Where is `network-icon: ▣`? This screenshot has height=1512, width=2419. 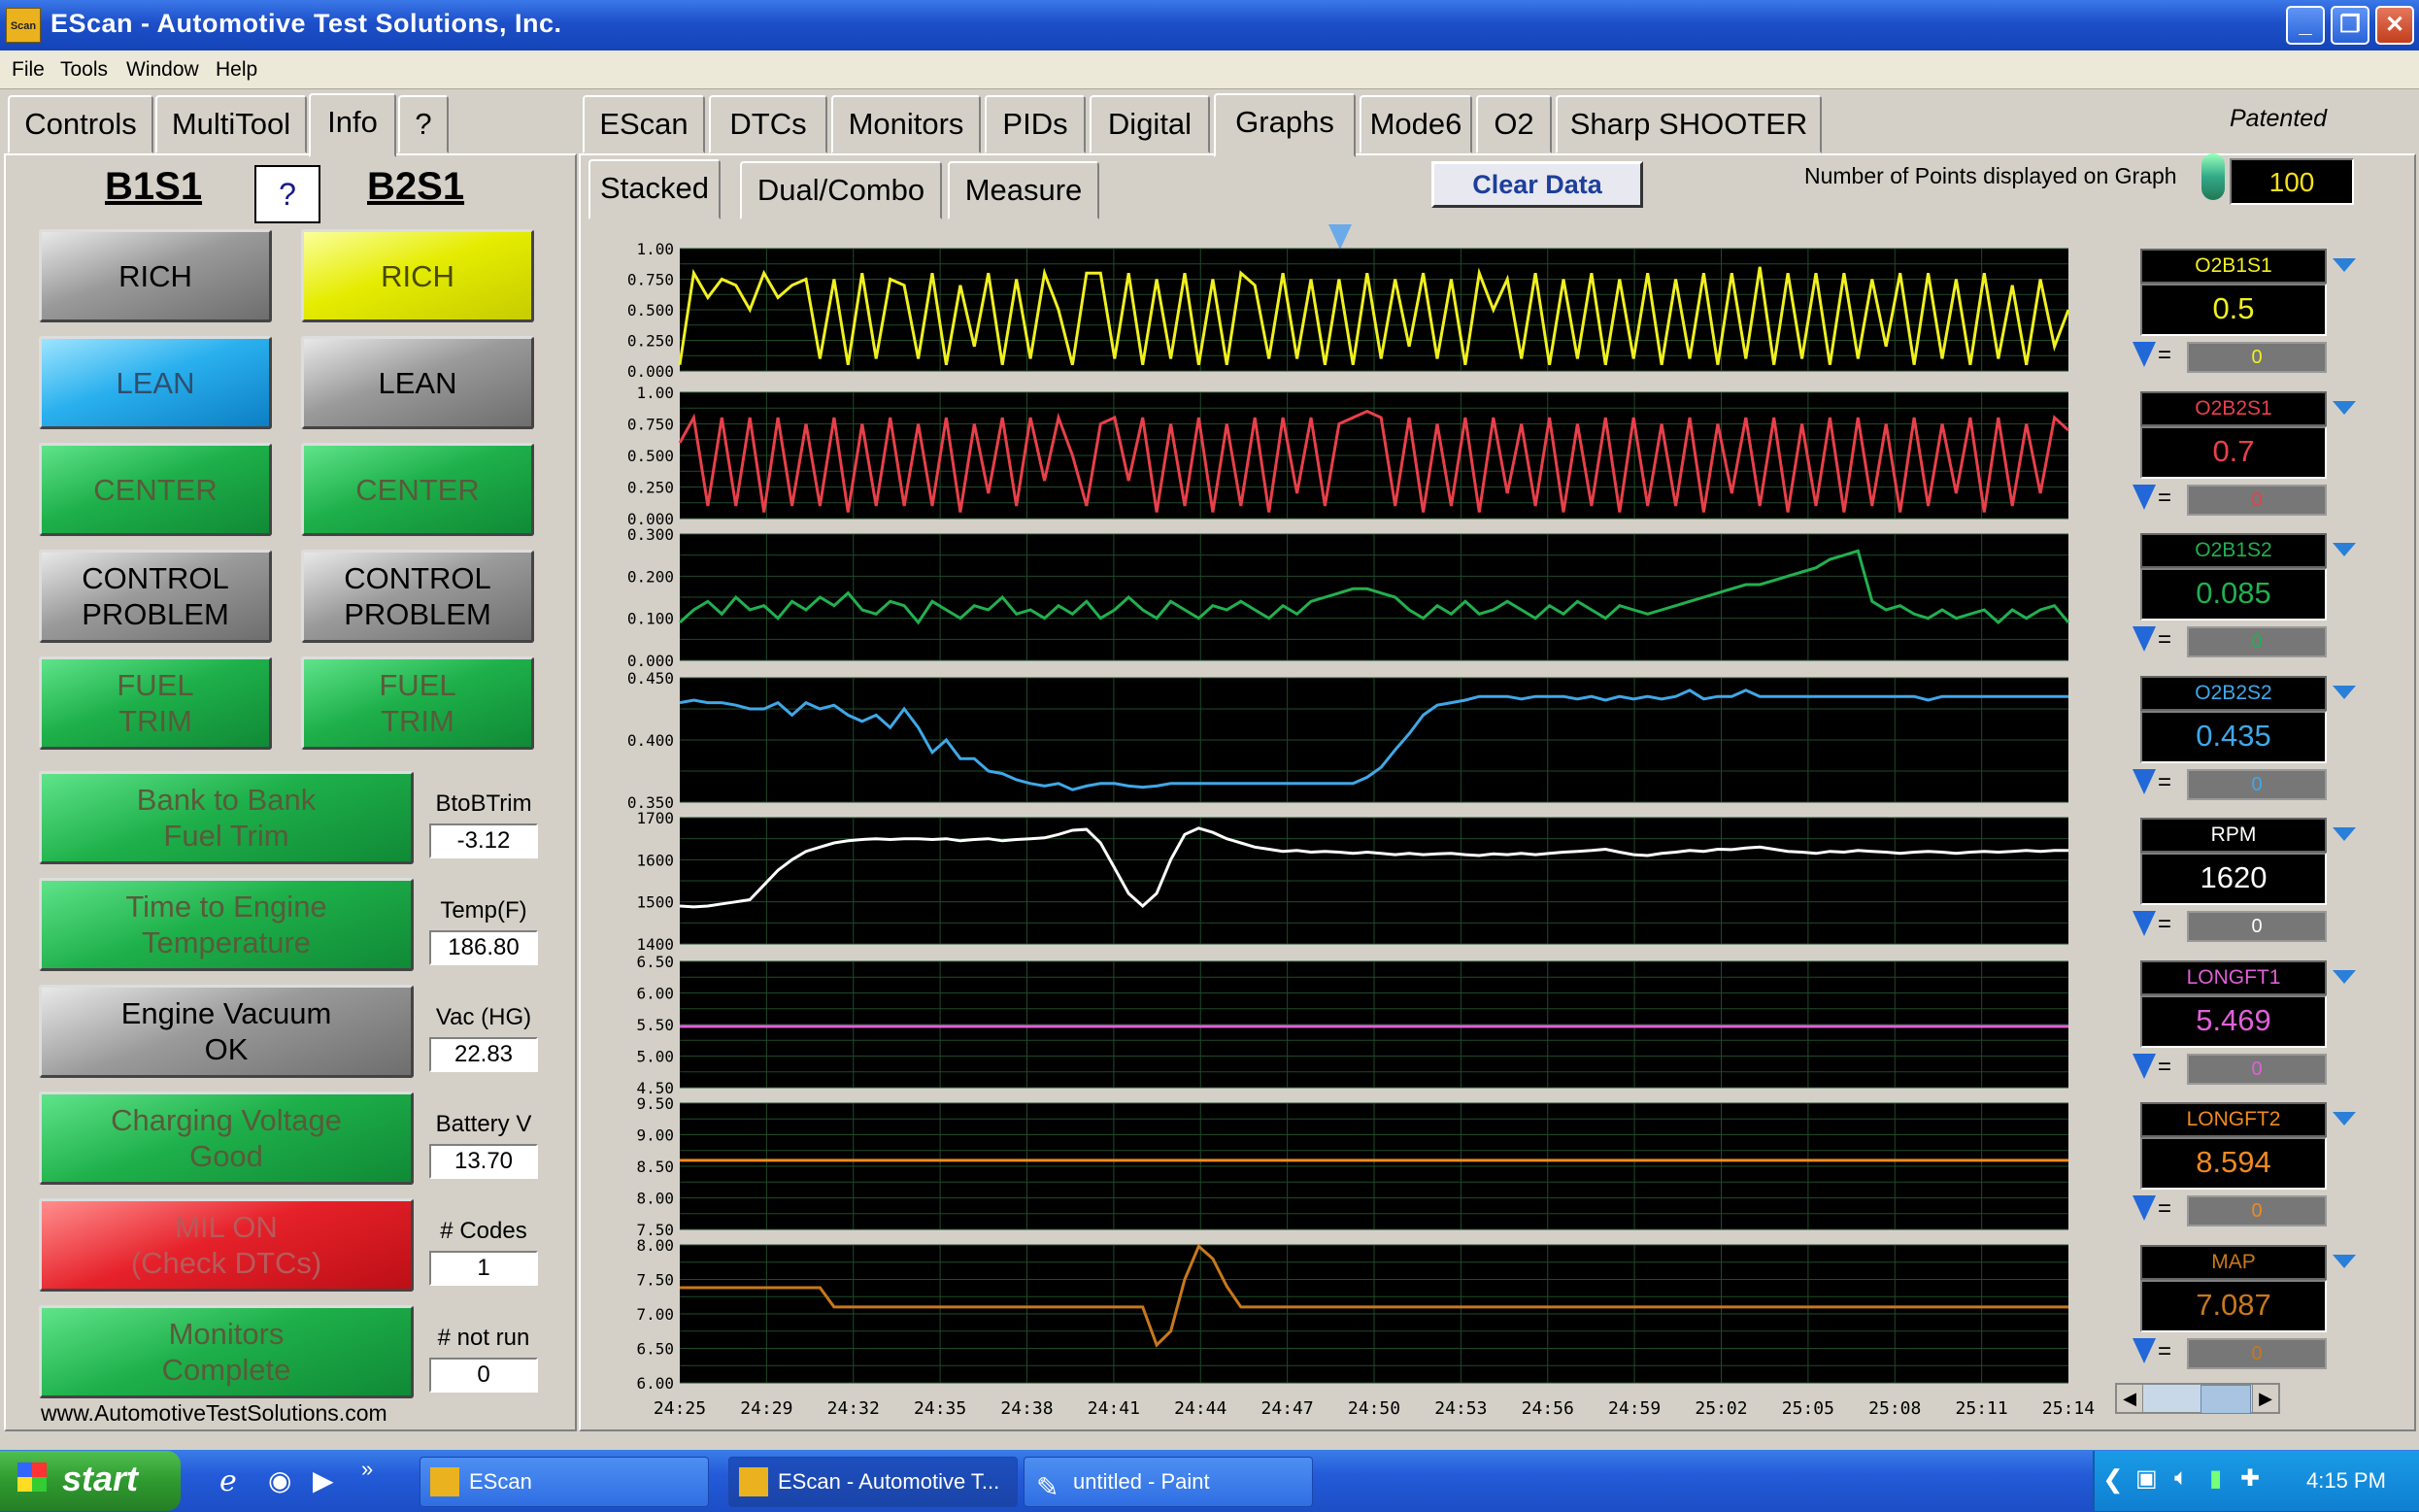 network-icon: ▣ is located at coordinates (2146, 1478).